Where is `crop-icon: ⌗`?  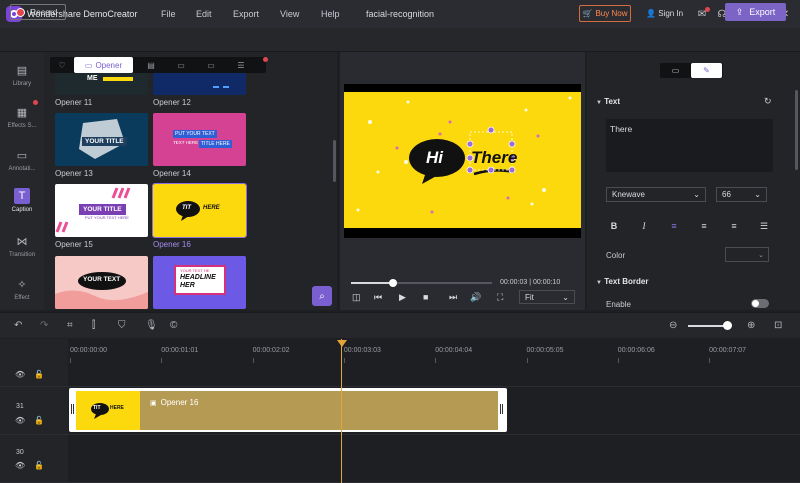 crop-icon: ⌗ is located at coordinates (70, 325).